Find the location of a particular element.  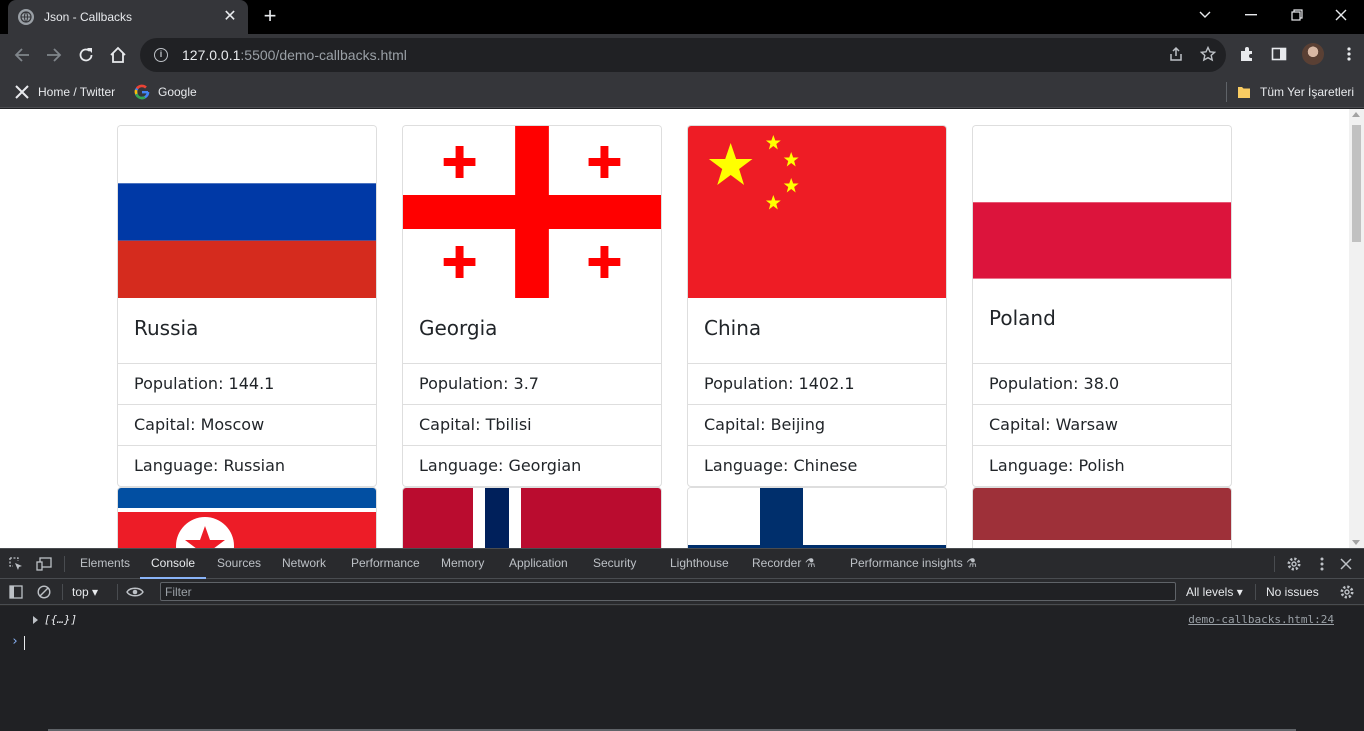

context-selector: top ▾ is located at coordinates (85, 592).